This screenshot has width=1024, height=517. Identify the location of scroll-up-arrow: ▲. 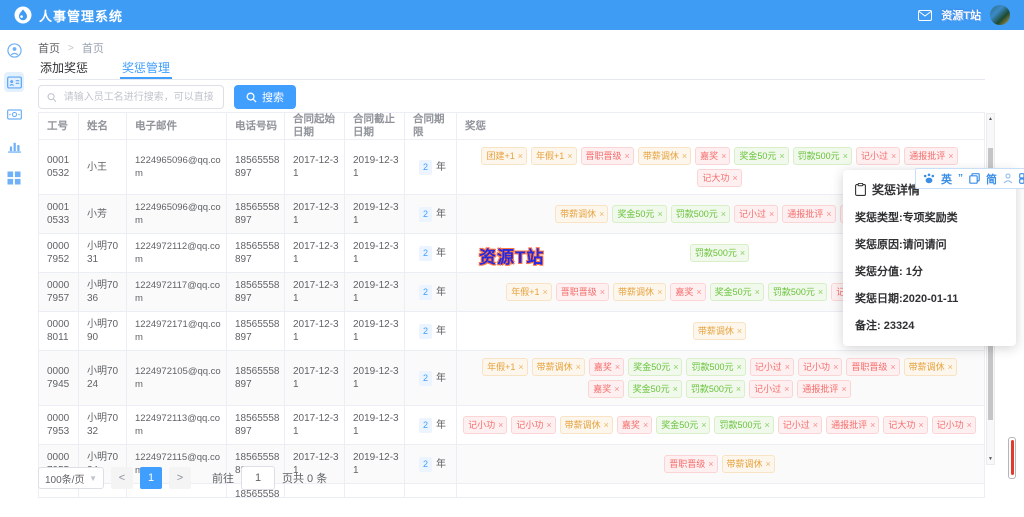
(990, 119).